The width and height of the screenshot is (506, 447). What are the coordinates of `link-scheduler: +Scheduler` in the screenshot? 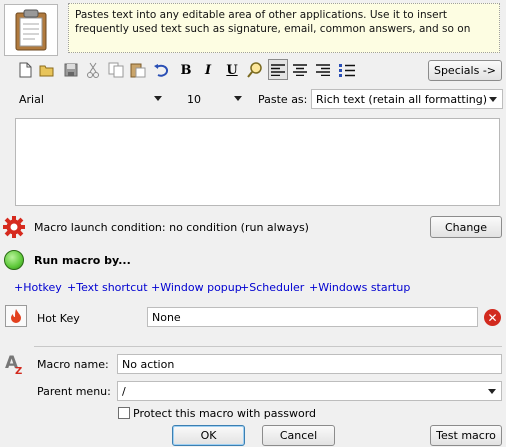 It's located at (272, 287).